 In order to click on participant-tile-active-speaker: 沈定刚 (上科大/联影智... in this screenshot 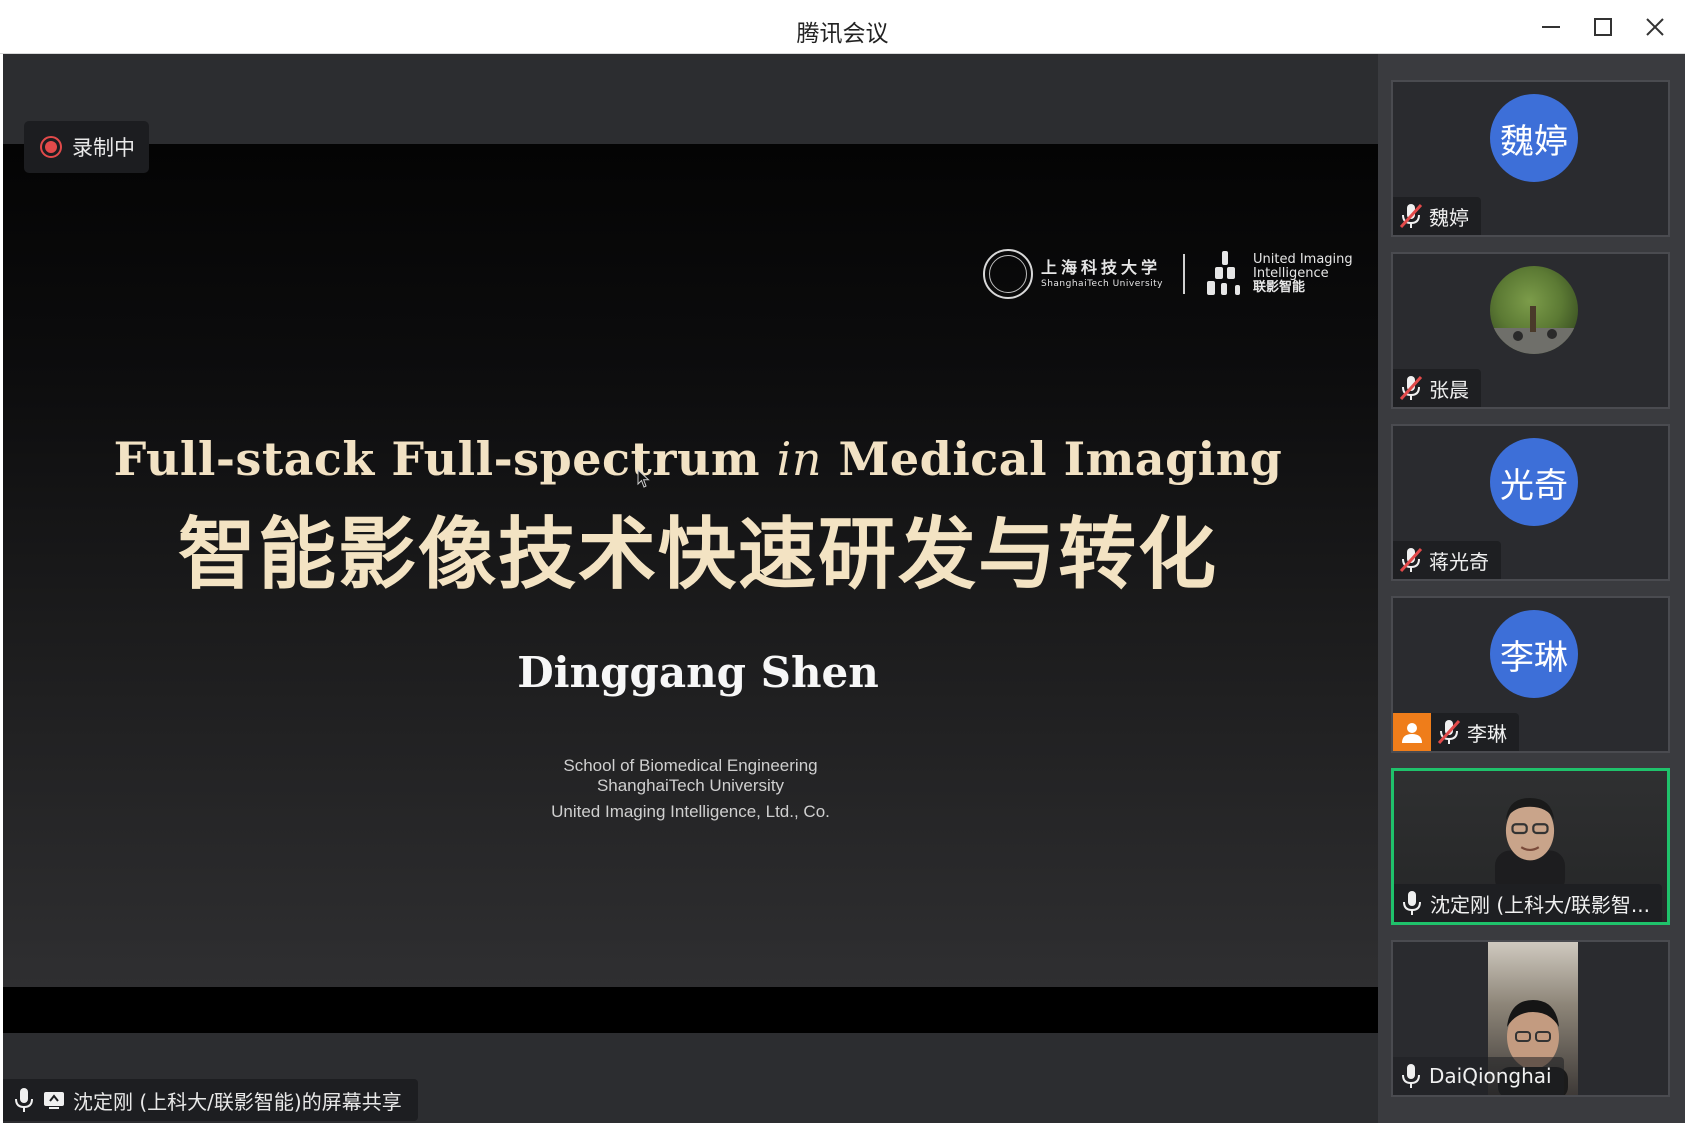, I will do `click(1530, 846)`.